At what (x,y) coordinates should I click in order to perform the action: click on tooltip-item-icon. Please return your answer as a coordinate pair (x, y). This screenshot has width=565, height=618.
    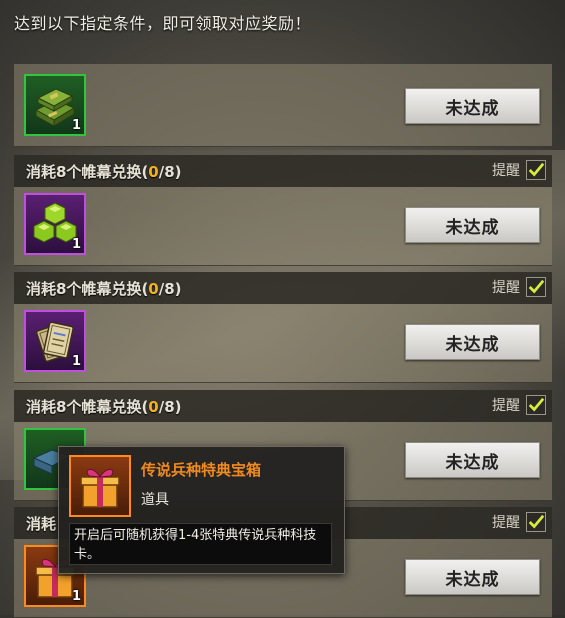
    Looking at the image, I should click on (100, 486).